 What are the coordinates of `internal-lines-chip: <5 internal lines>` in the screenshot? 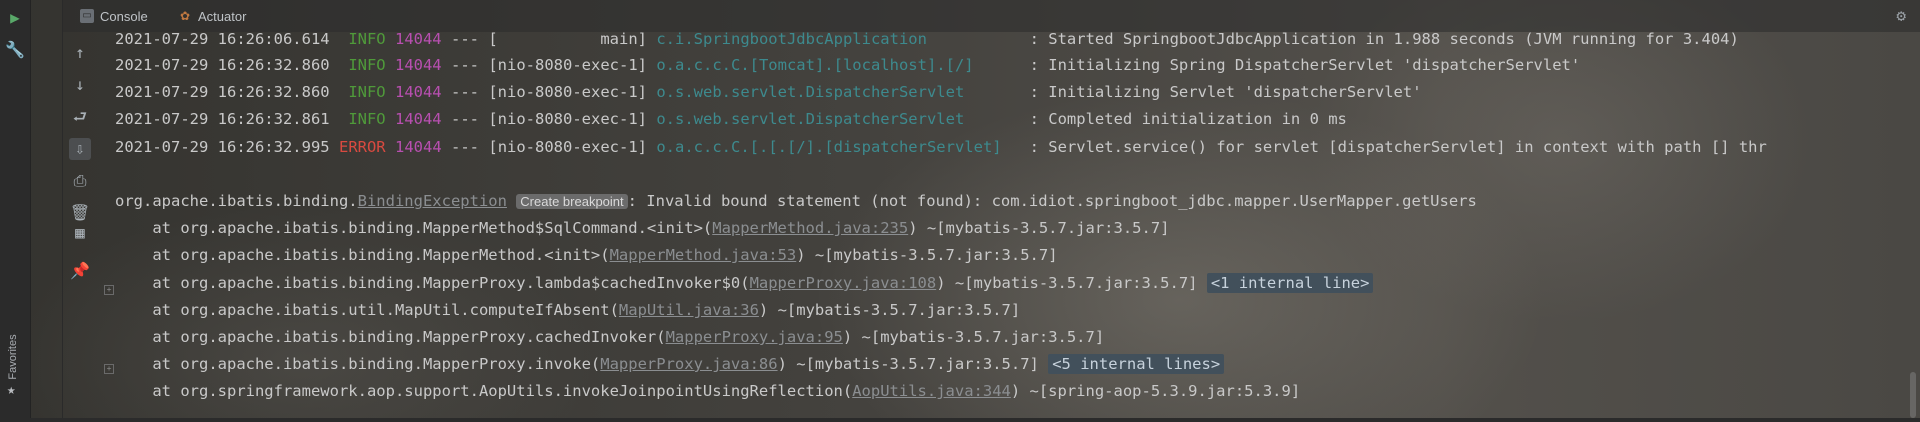 It's located at (1136, 364).